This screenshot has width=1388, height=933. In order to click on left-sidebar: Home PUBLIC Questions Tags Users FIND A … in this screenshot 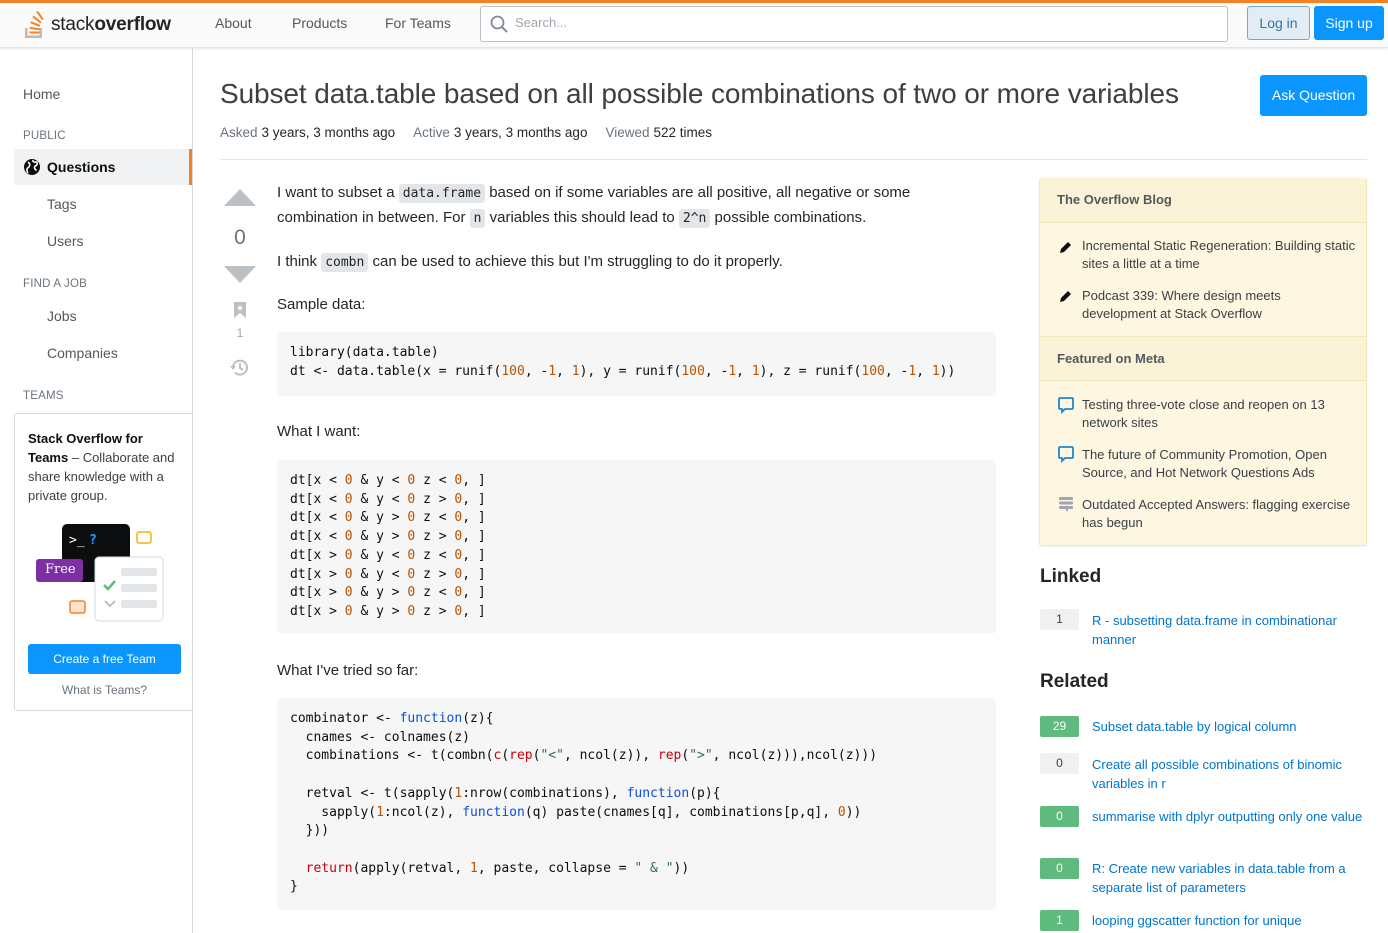, I will do `click(96, 490)`.